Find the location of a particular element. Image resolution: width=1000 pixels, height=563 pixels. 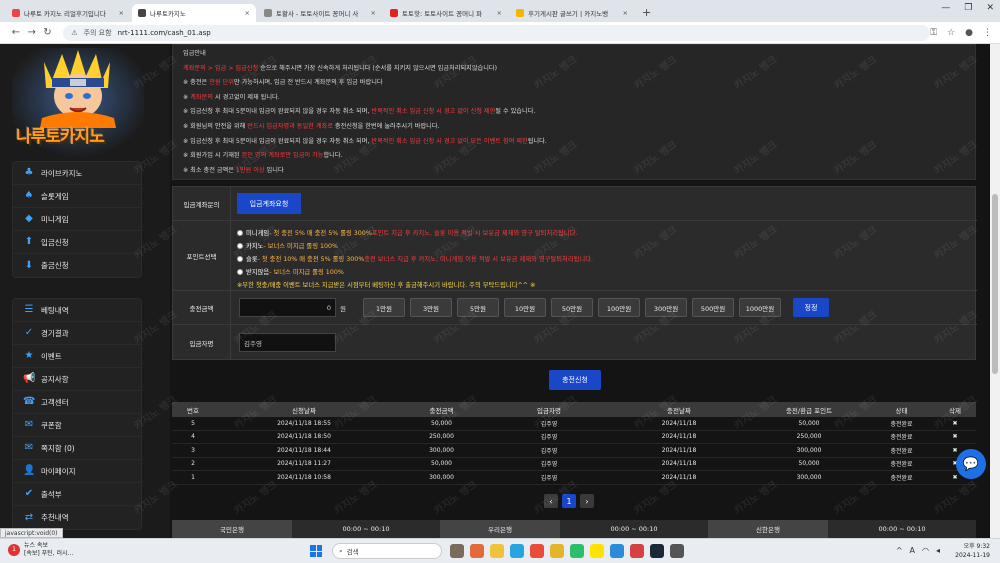

taskview-icon is located at coordinates (457, 551).